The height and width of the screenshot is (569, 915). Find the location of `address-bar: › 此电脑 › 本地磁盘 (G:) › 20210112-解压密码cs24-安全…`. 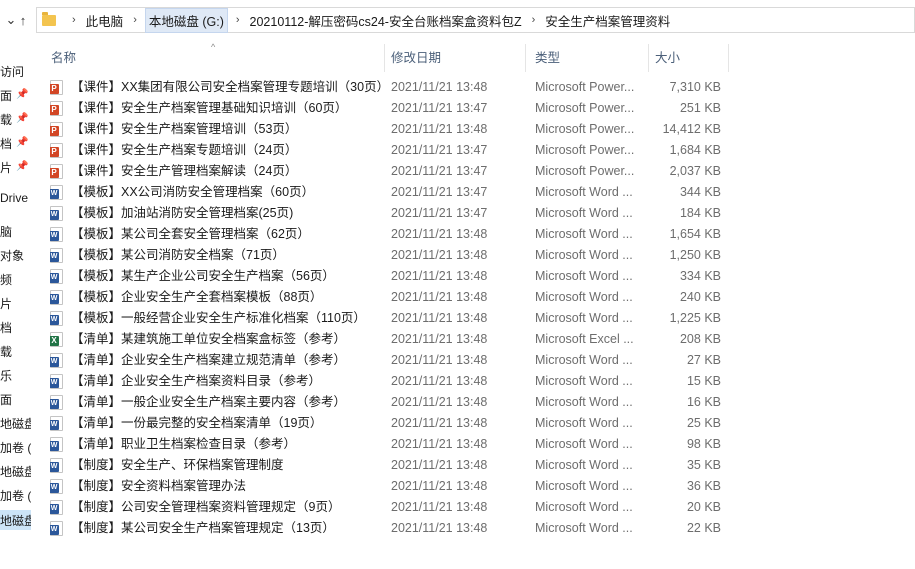

address-bar: › 此电脑 › 本地磁盘 (G:) › 20210112-解压密码cs24-安全… is located at coordinates (475, 20).